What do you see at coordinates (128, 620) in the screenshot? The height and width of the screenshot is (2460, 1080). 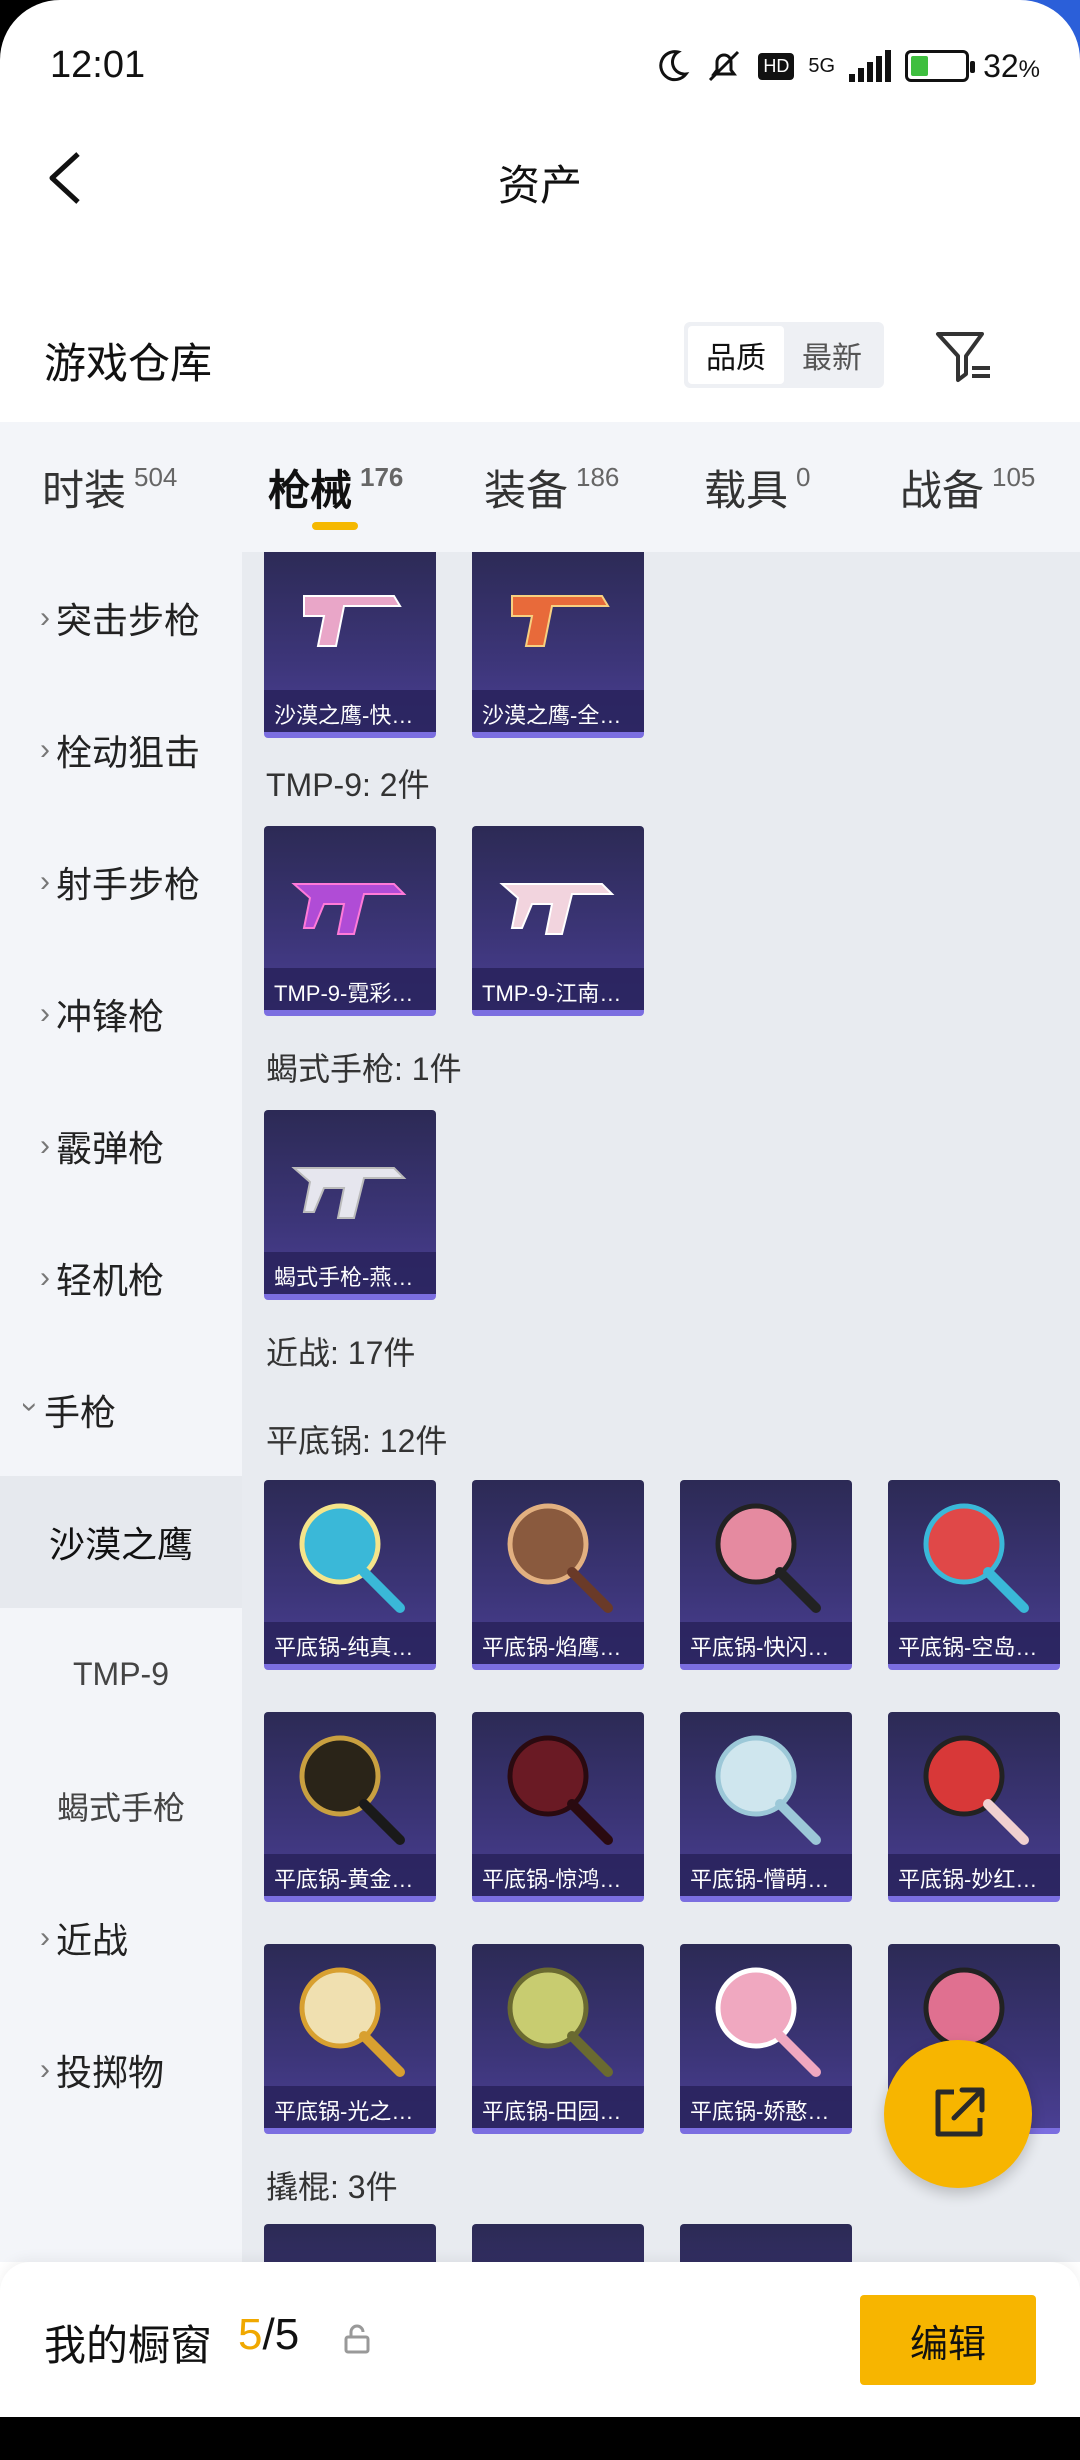 I see `sidebar-item-label: 突击步枪` at bounding box center [128, 620].